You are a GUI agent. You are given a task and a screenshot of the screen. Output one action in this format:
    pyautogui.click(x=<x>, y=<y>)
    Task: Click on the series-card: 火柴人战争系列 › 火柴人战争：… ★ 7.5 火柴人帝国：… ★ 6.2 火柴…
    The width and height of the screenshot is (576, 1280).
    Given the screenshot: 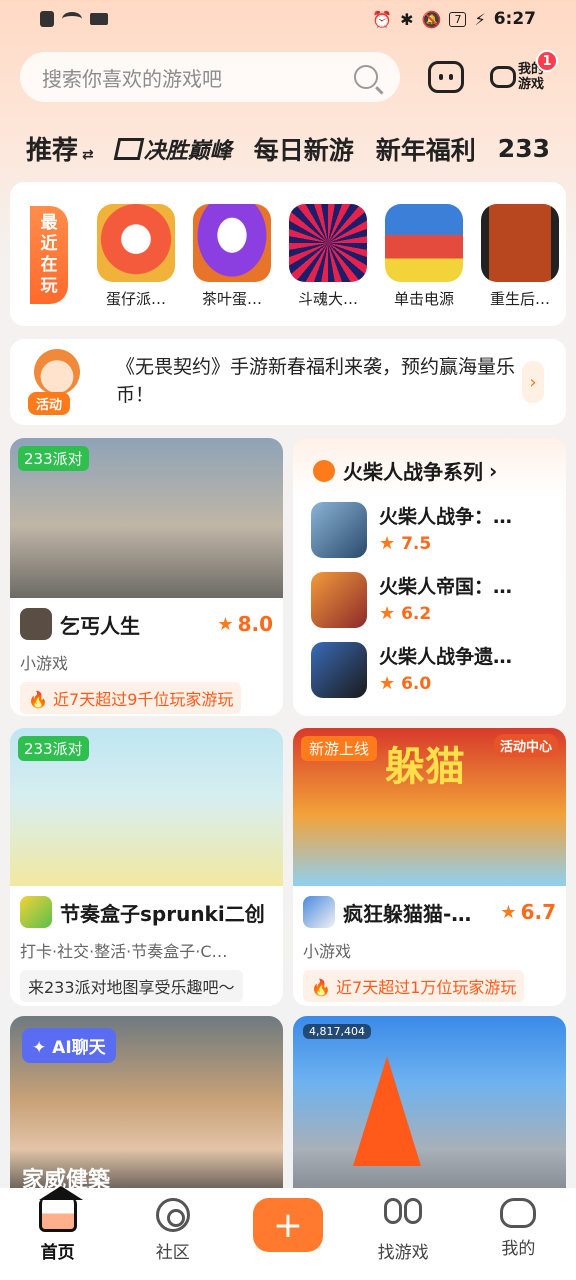 What is the action you would take?
    pyautogui.click(x=429, y=577)
    